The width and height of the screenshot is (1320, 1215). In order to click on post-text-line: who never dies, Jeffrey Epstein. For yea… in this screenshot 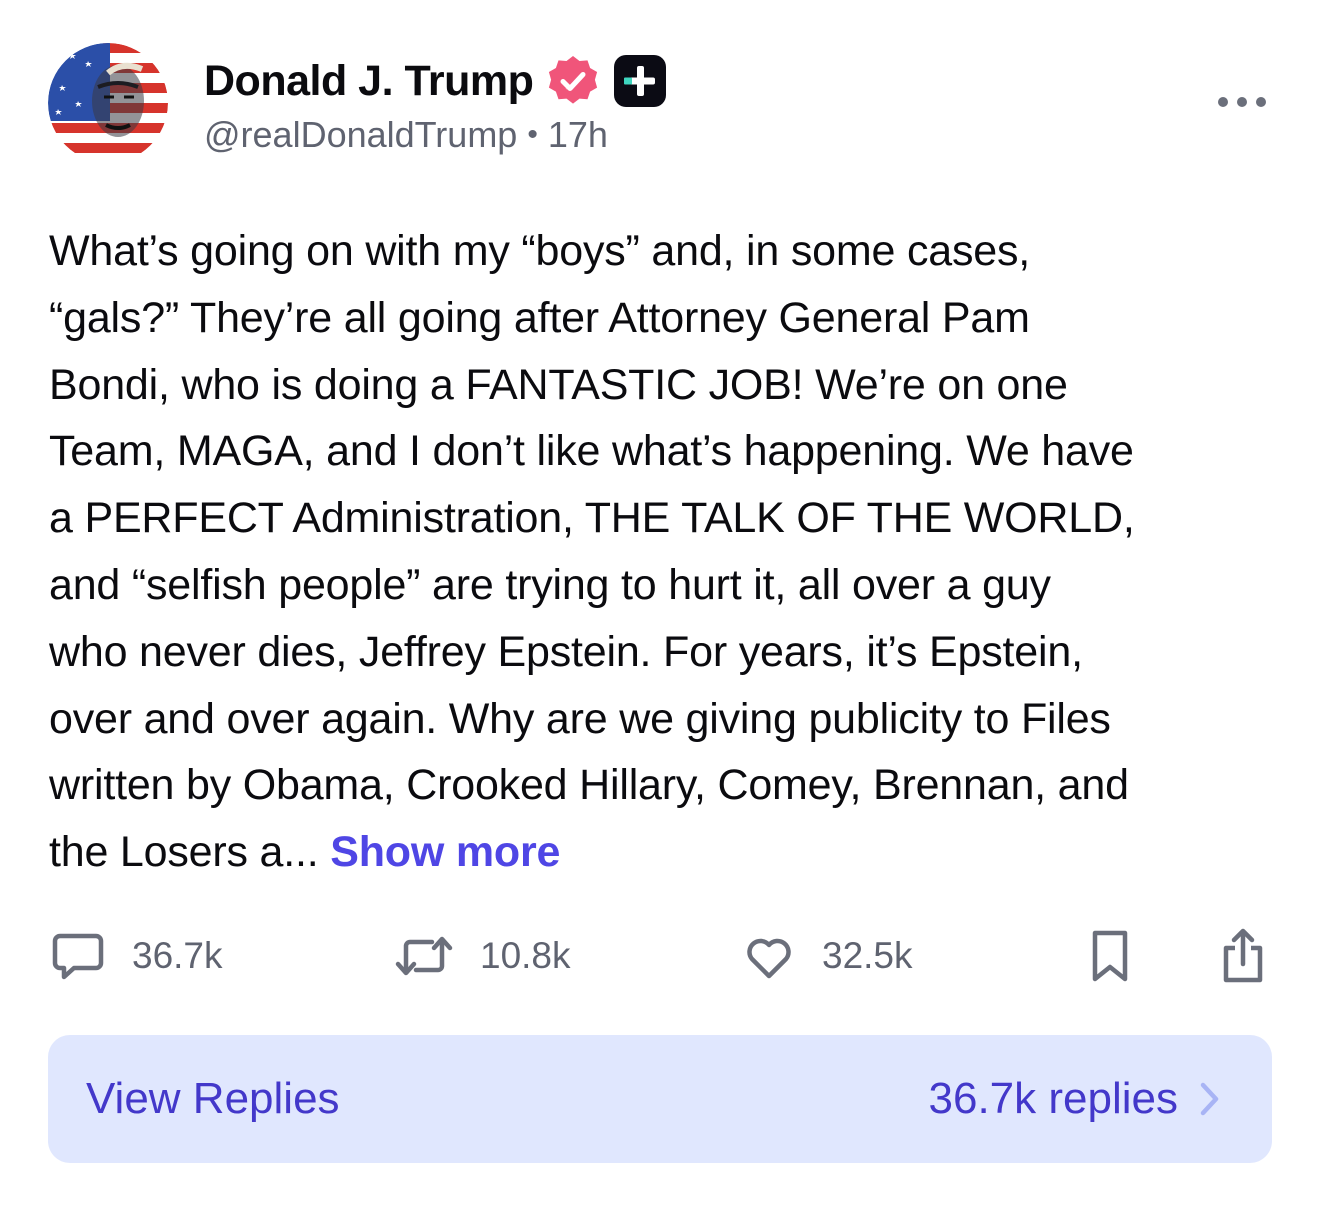, I will do `click(566, 651)`.